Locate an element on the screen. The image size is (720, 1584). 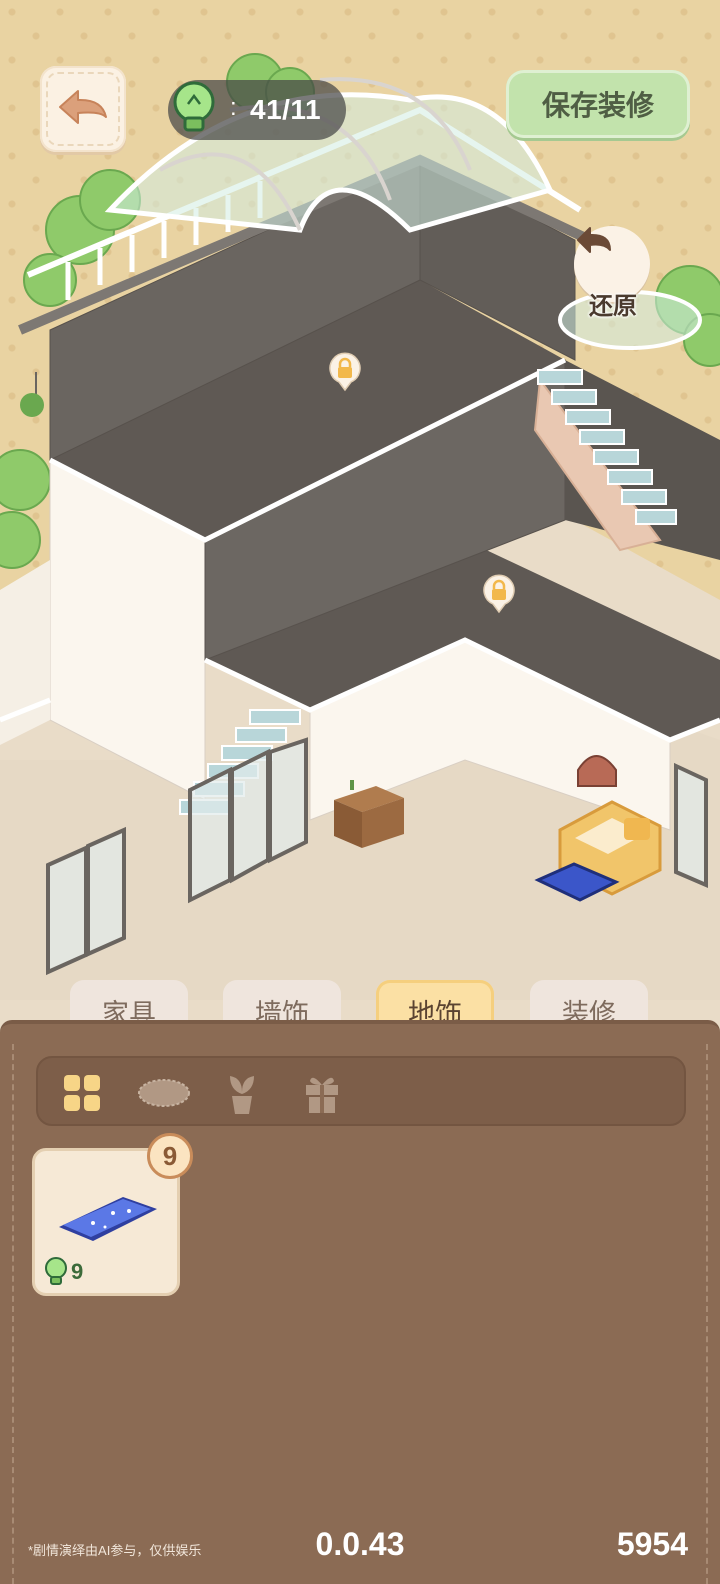
plant-icon is located at coordinates (242, 1095).